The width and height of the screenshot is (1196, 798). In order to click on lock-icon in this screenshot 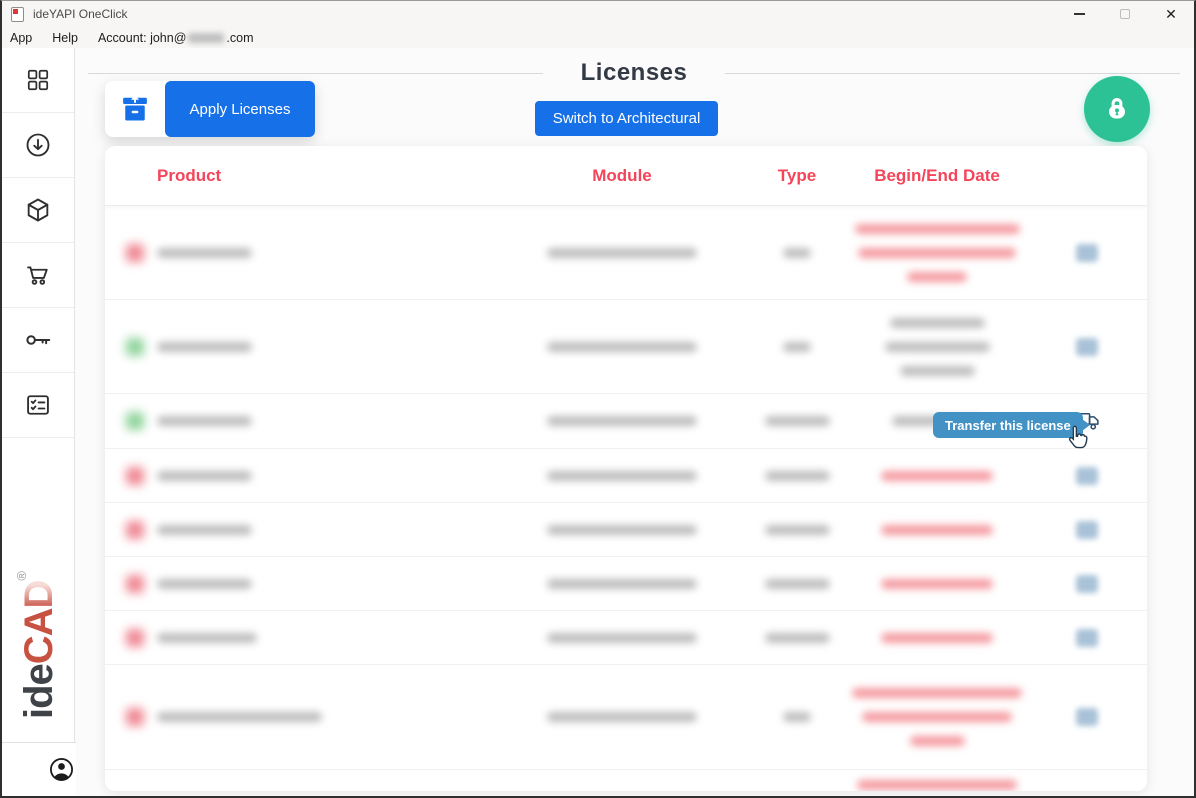, I will do `click(1117, 108)`.